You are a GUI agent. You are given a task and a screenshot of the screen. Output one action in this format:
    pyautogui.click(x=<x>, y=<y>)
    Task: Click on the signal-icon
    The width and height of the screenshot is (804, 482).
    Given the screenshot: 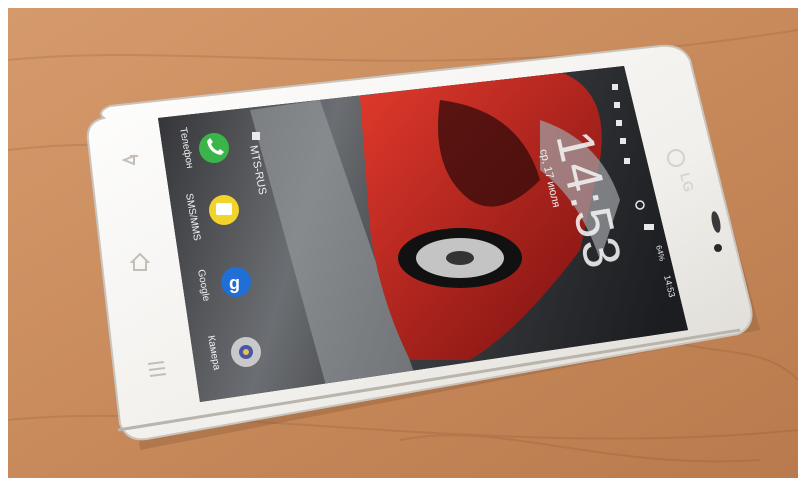 What is the action you would take?
    pyautogui.click(x=649, y=227)
    